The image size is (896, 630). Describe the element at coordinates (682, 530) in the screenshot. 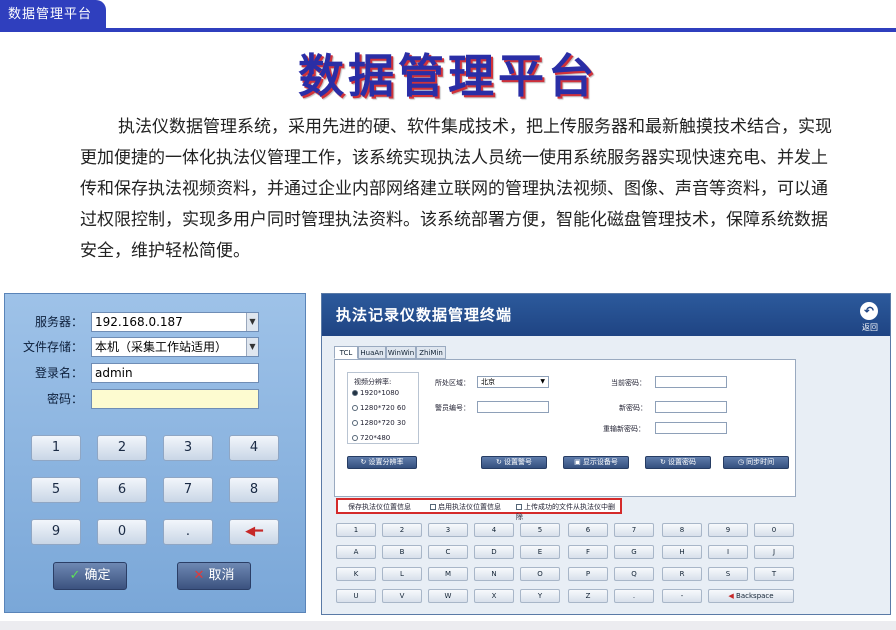

I see `osk-key-8: 8` at that location.